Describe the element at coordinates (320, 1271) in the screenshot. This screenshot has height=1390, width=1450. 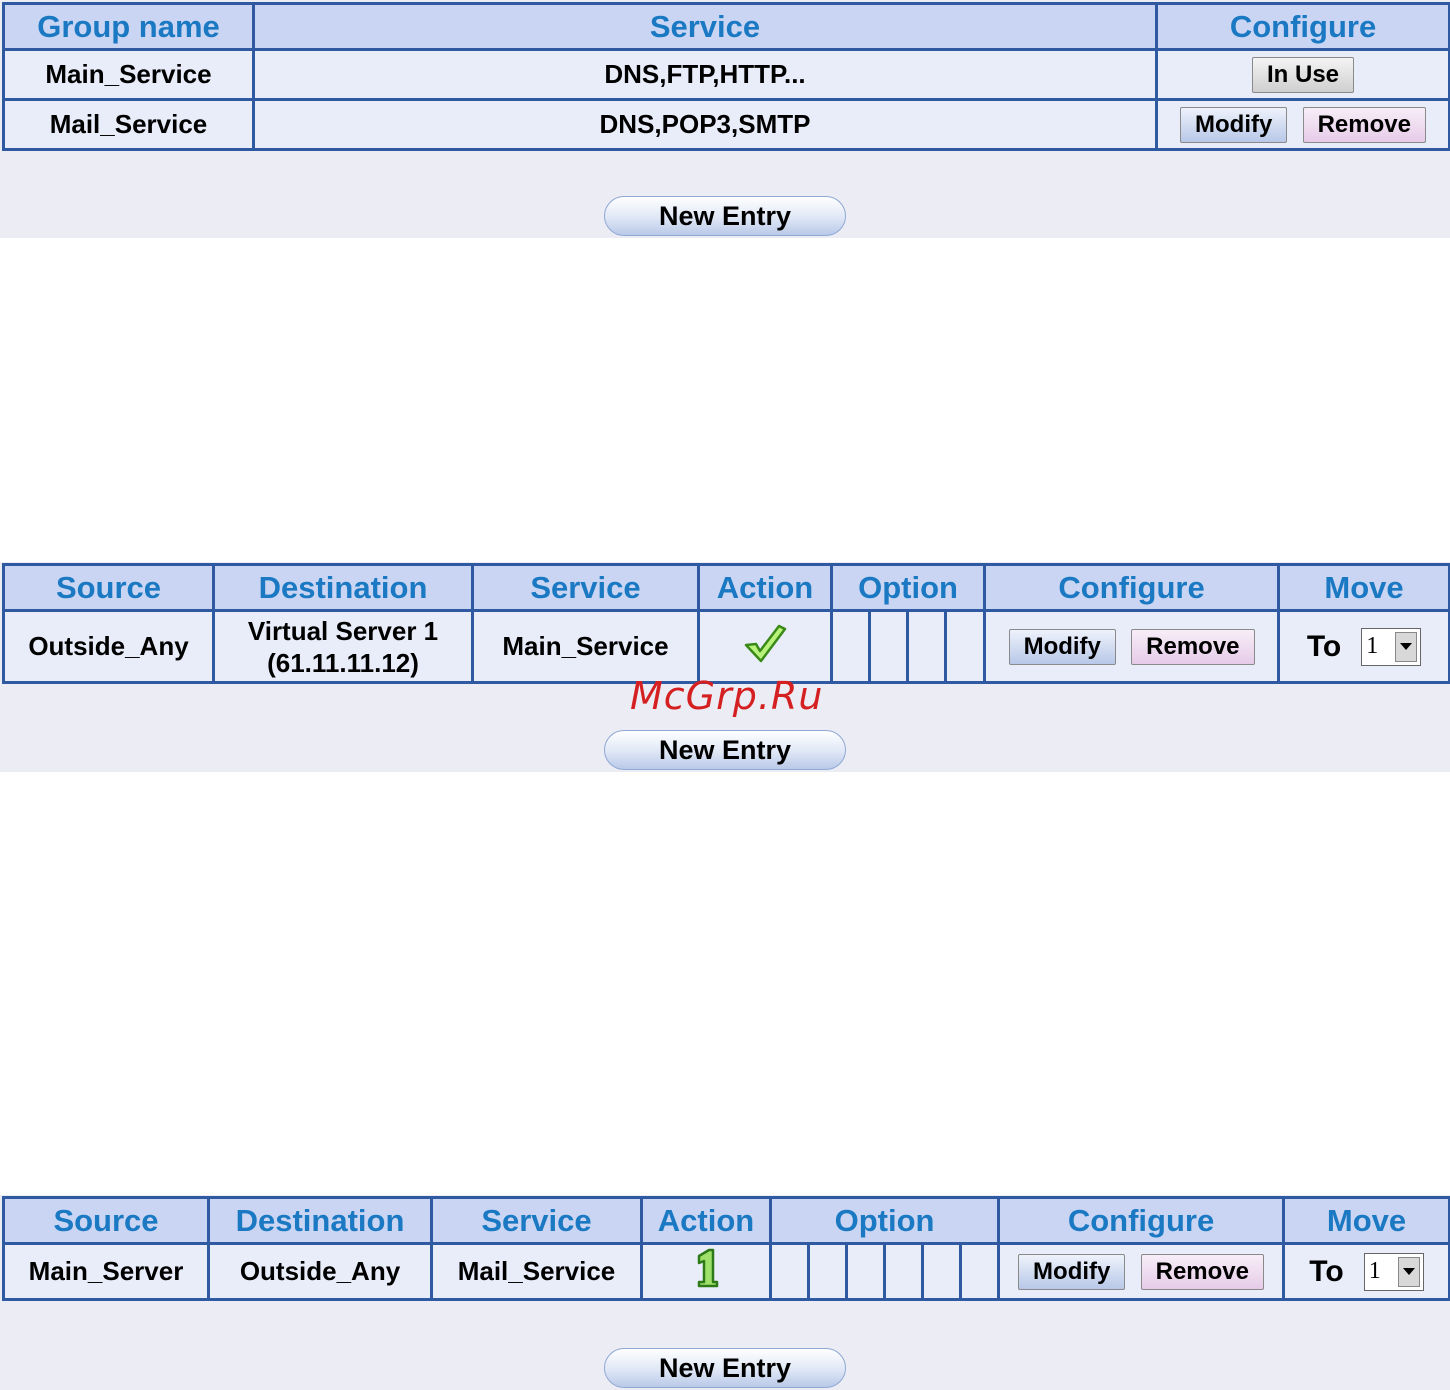
I see `destination-cell: Outside_Any` at that location.